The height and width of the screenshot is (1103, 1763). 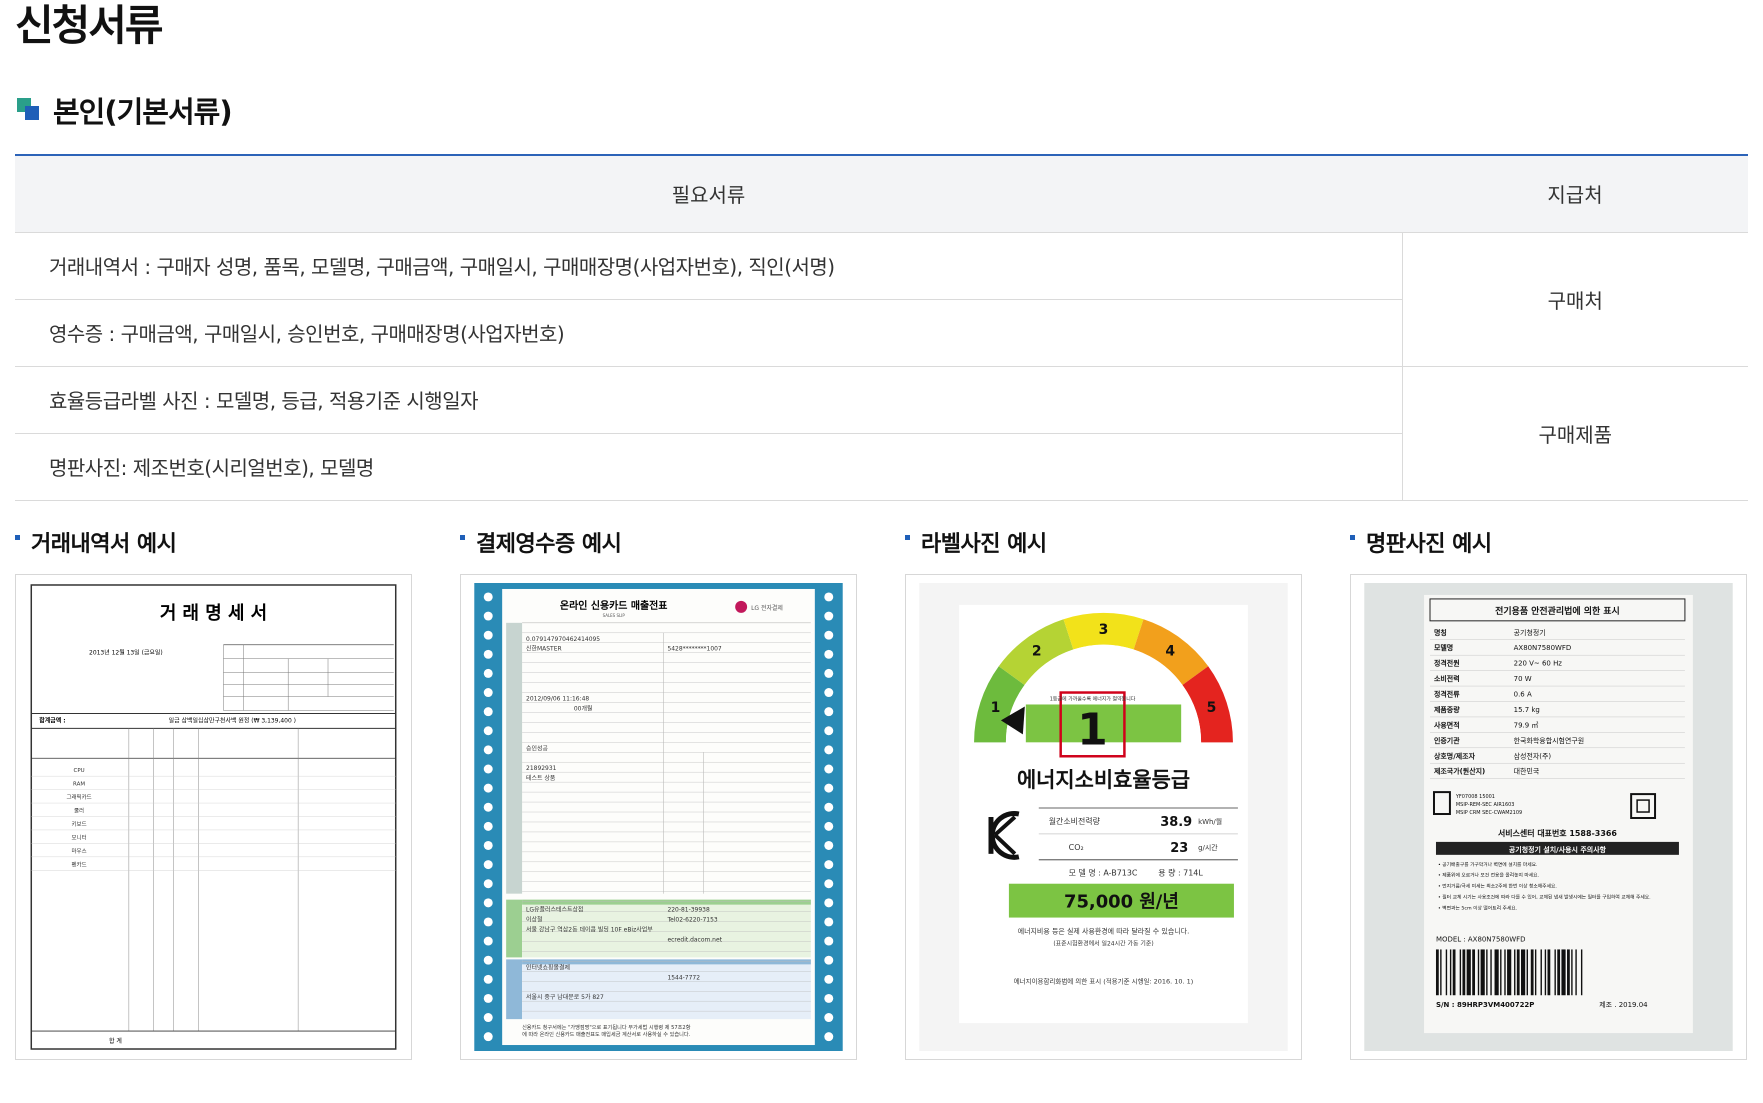 I want to click on receipt-field: 신한MASTER, so click(x=544, y=649).